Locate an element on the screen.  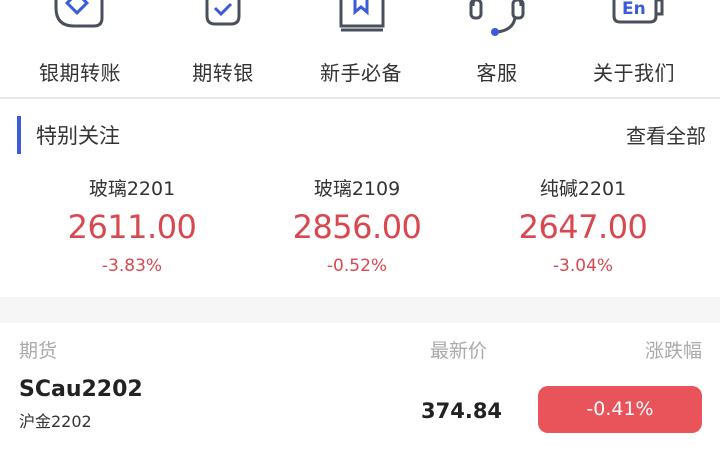
svg-text: En is located at coordinates (634, 9).